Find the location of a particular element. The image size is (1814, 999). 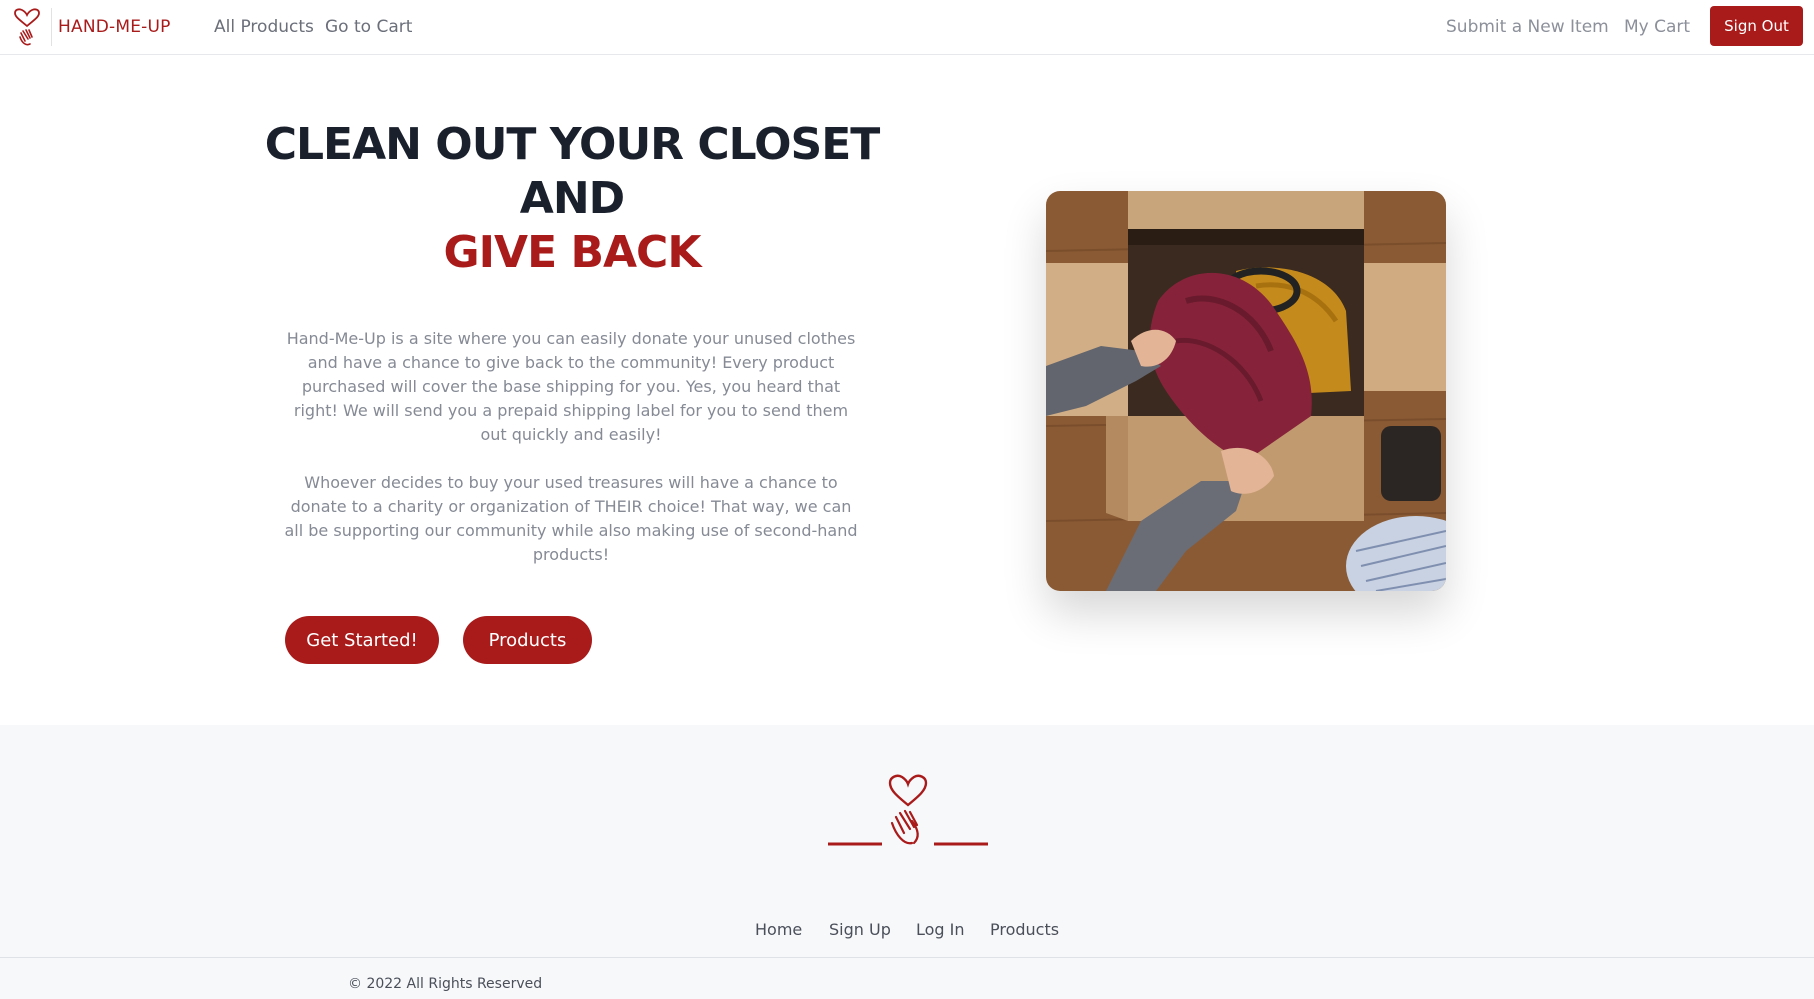

footer-links: Home Sign Up Log In Products is located at coordinates (907, 931).